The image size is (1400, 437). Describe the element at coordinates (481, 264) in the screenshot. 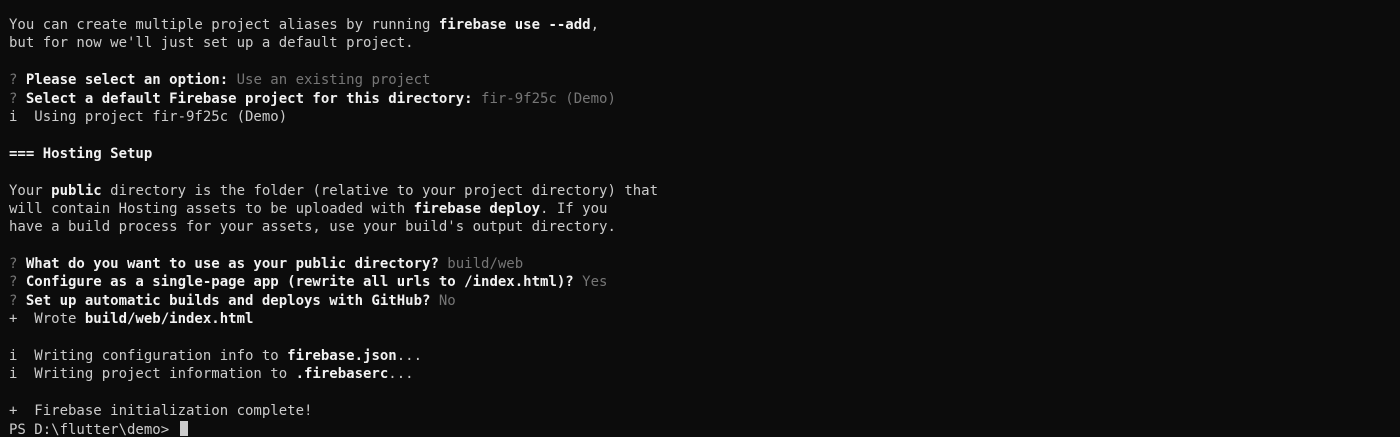

I see `prompt-answer: build/web` at that location.